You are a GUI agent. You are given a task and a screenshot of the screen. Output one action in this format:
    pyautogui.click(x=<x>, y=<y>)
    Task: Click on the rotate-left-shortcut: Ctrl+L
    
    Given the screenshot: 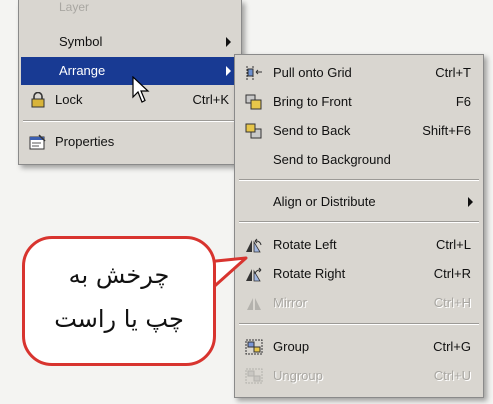 What is the action you would take?
    pyautogui.click(x=453, y=244)
    